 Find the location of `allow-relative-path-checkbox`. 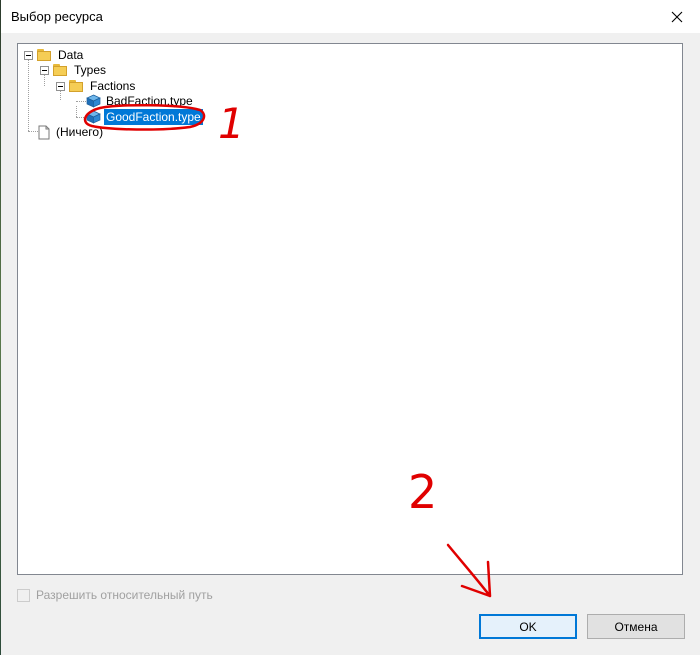

allow-relative-path-checkbox is located at coordinates (23, 595).